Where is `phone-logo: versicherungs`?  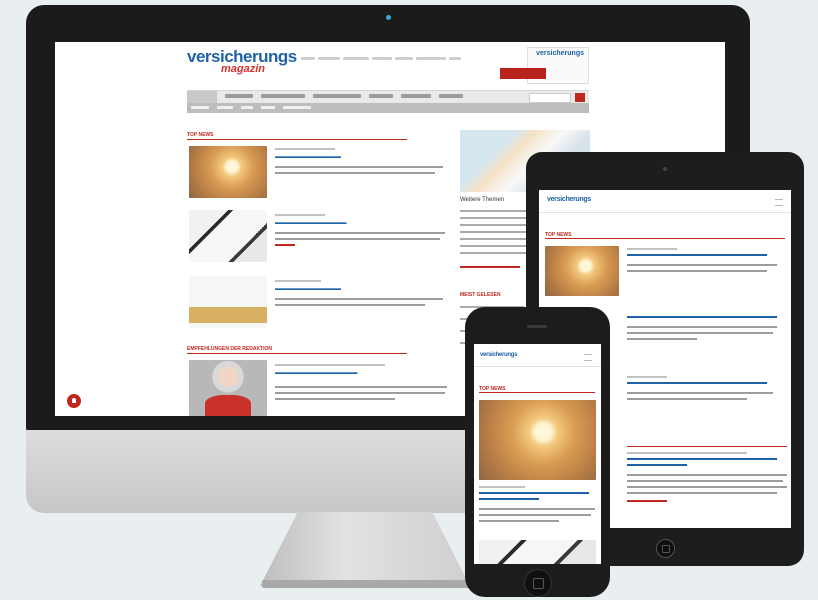
phone-logo: versicherungs is located at coordinates (498, 355).